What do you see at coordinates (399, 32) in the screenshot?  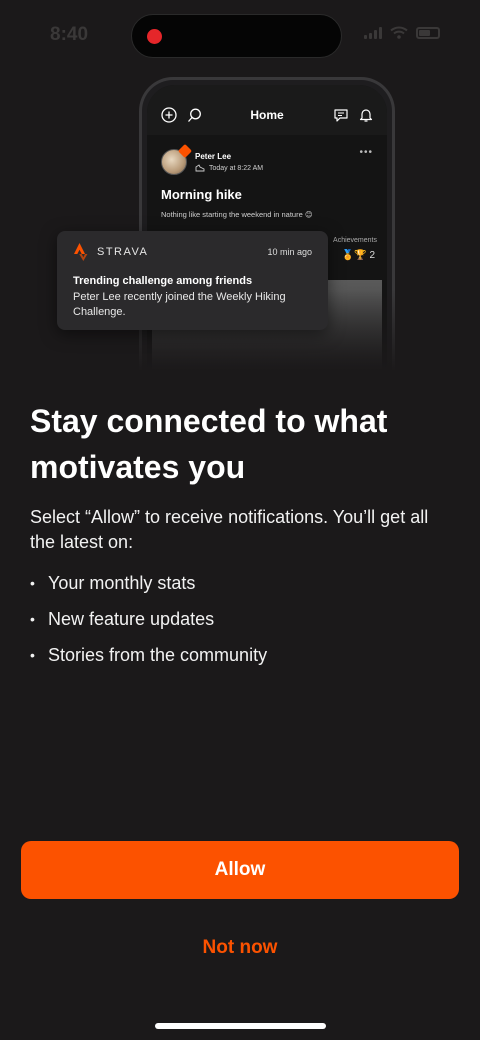 I see `wifi-icon` at bounding box center [399, 32].